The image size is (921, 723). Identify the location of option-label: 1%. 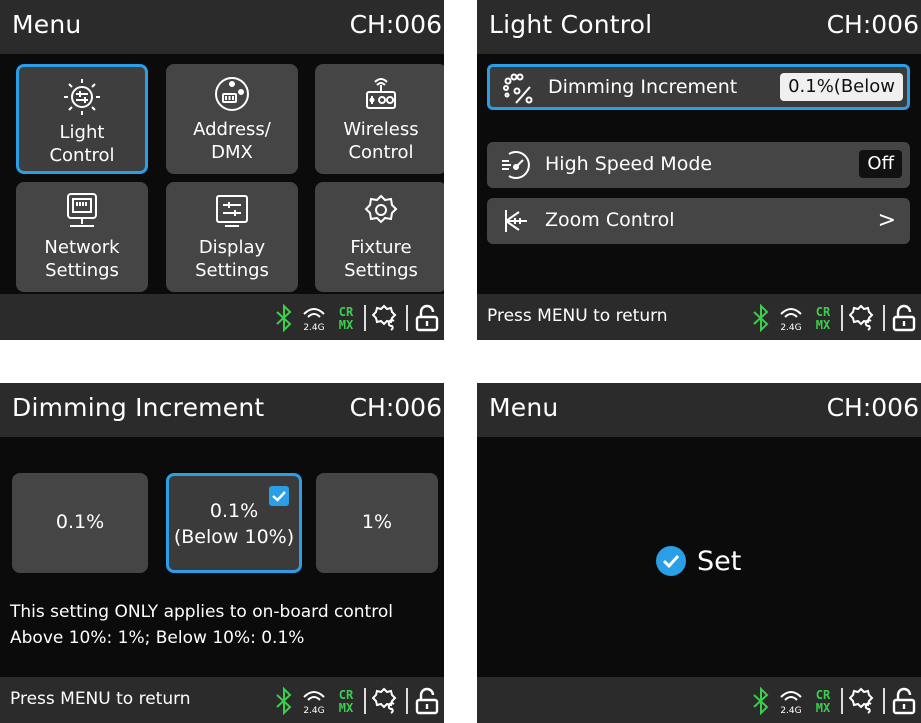
(377, 522).